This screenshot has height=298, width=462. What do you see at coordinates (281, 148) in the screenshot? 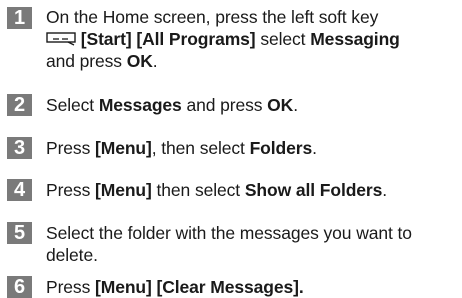
I see `folders-label: Folders` at bounding box center [281, 148].